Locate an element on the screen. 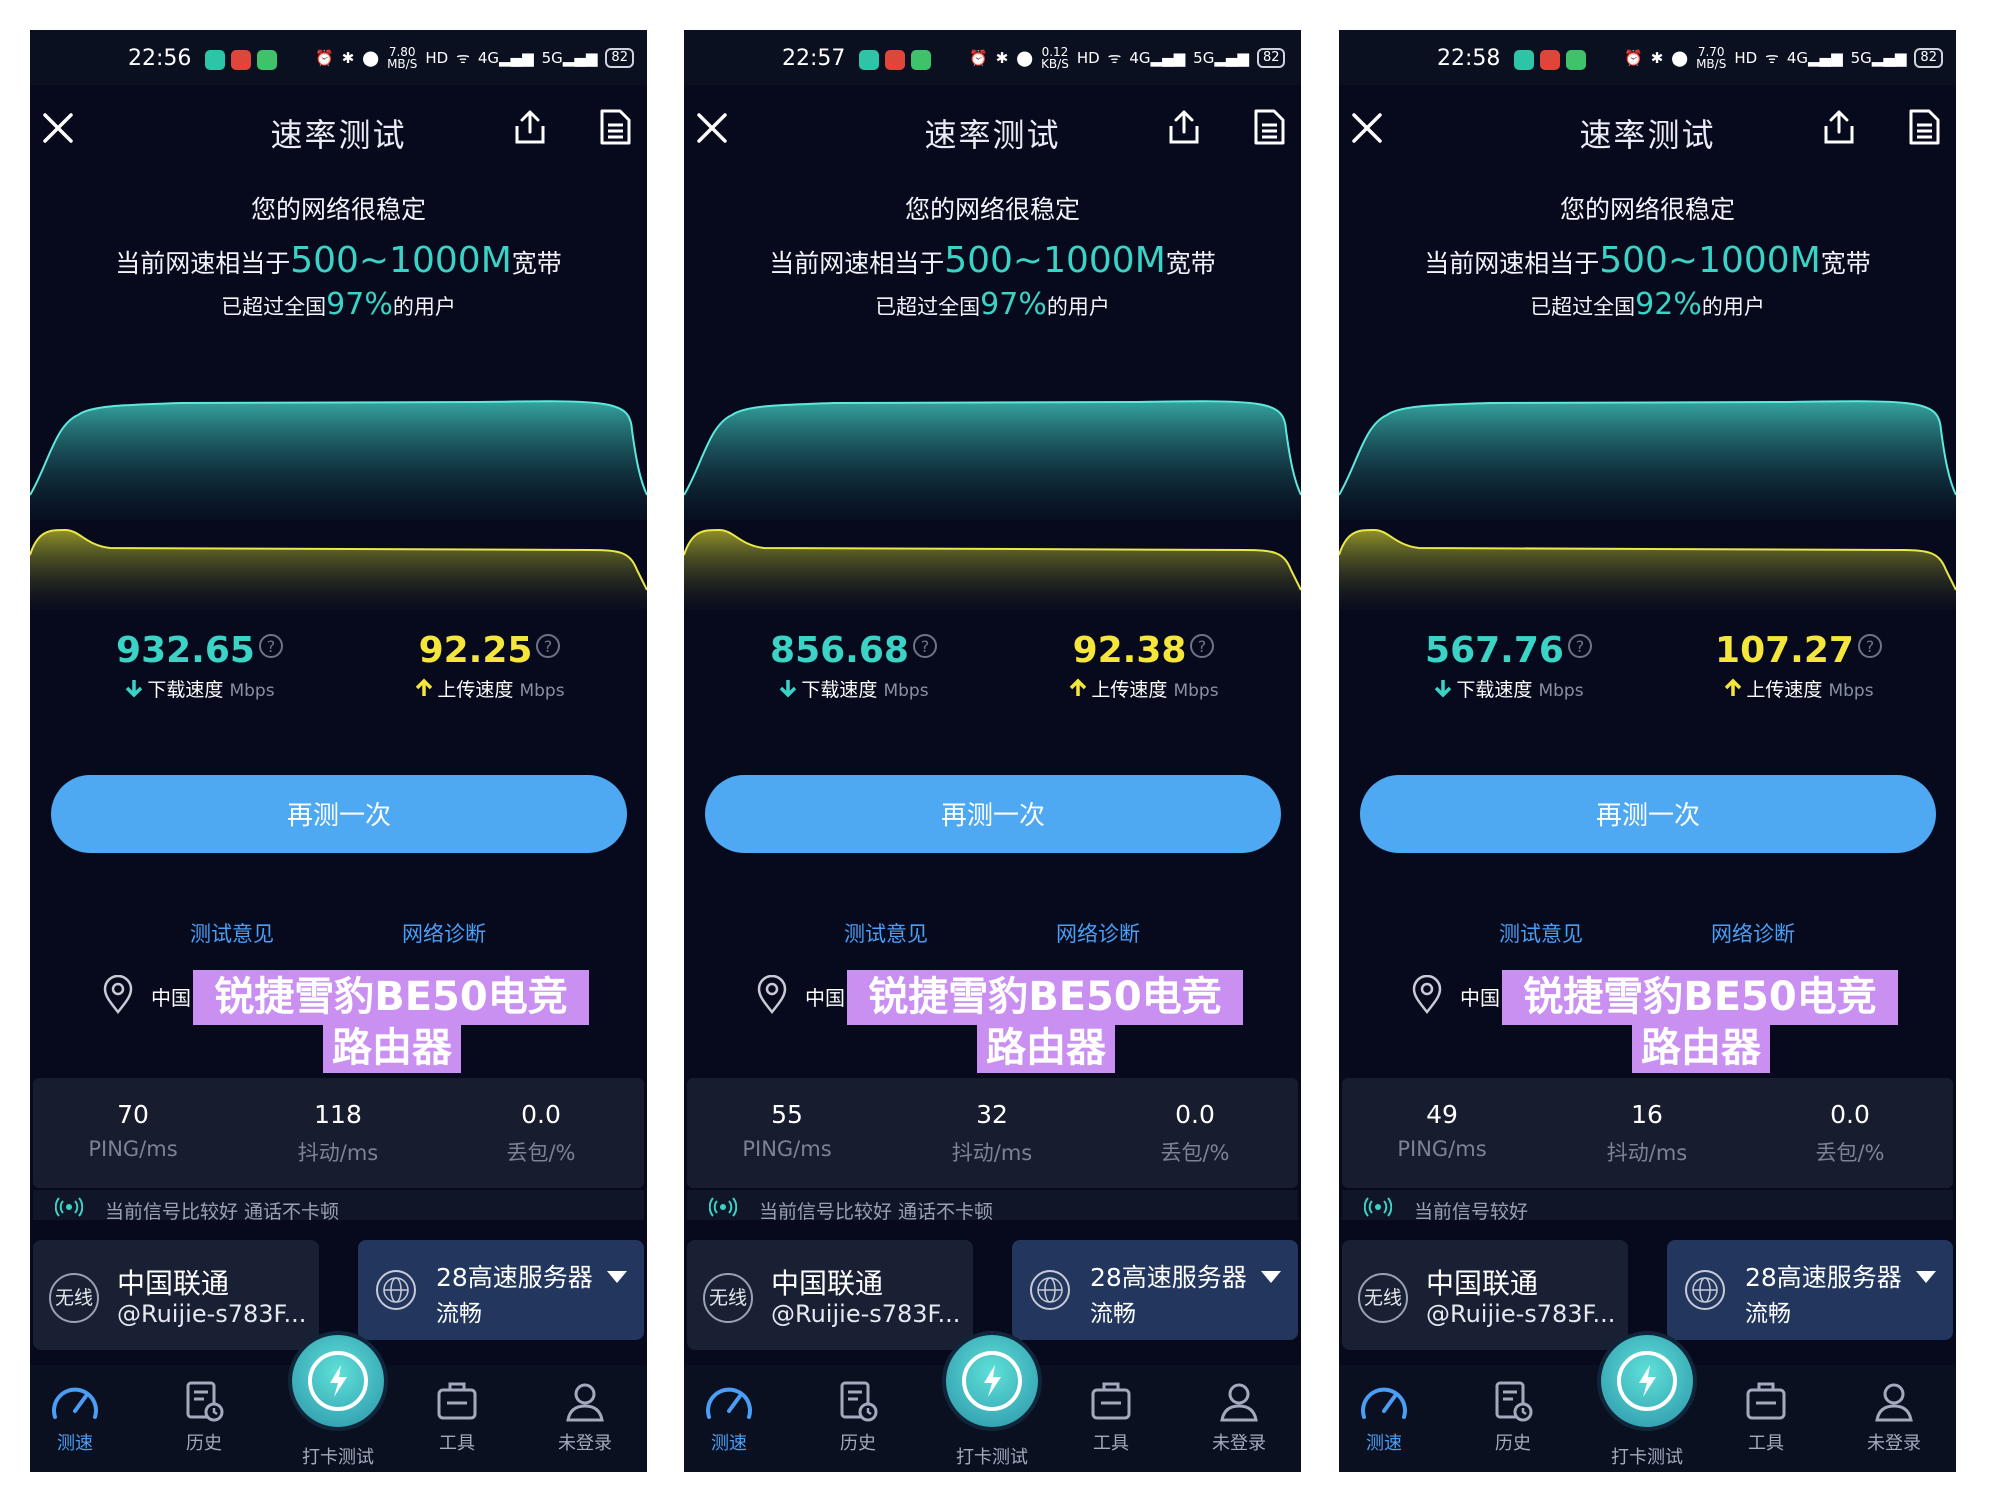 This screenshot has width=2000, height=1500. hd-icon: HD is located at coordinates (1088, 58).